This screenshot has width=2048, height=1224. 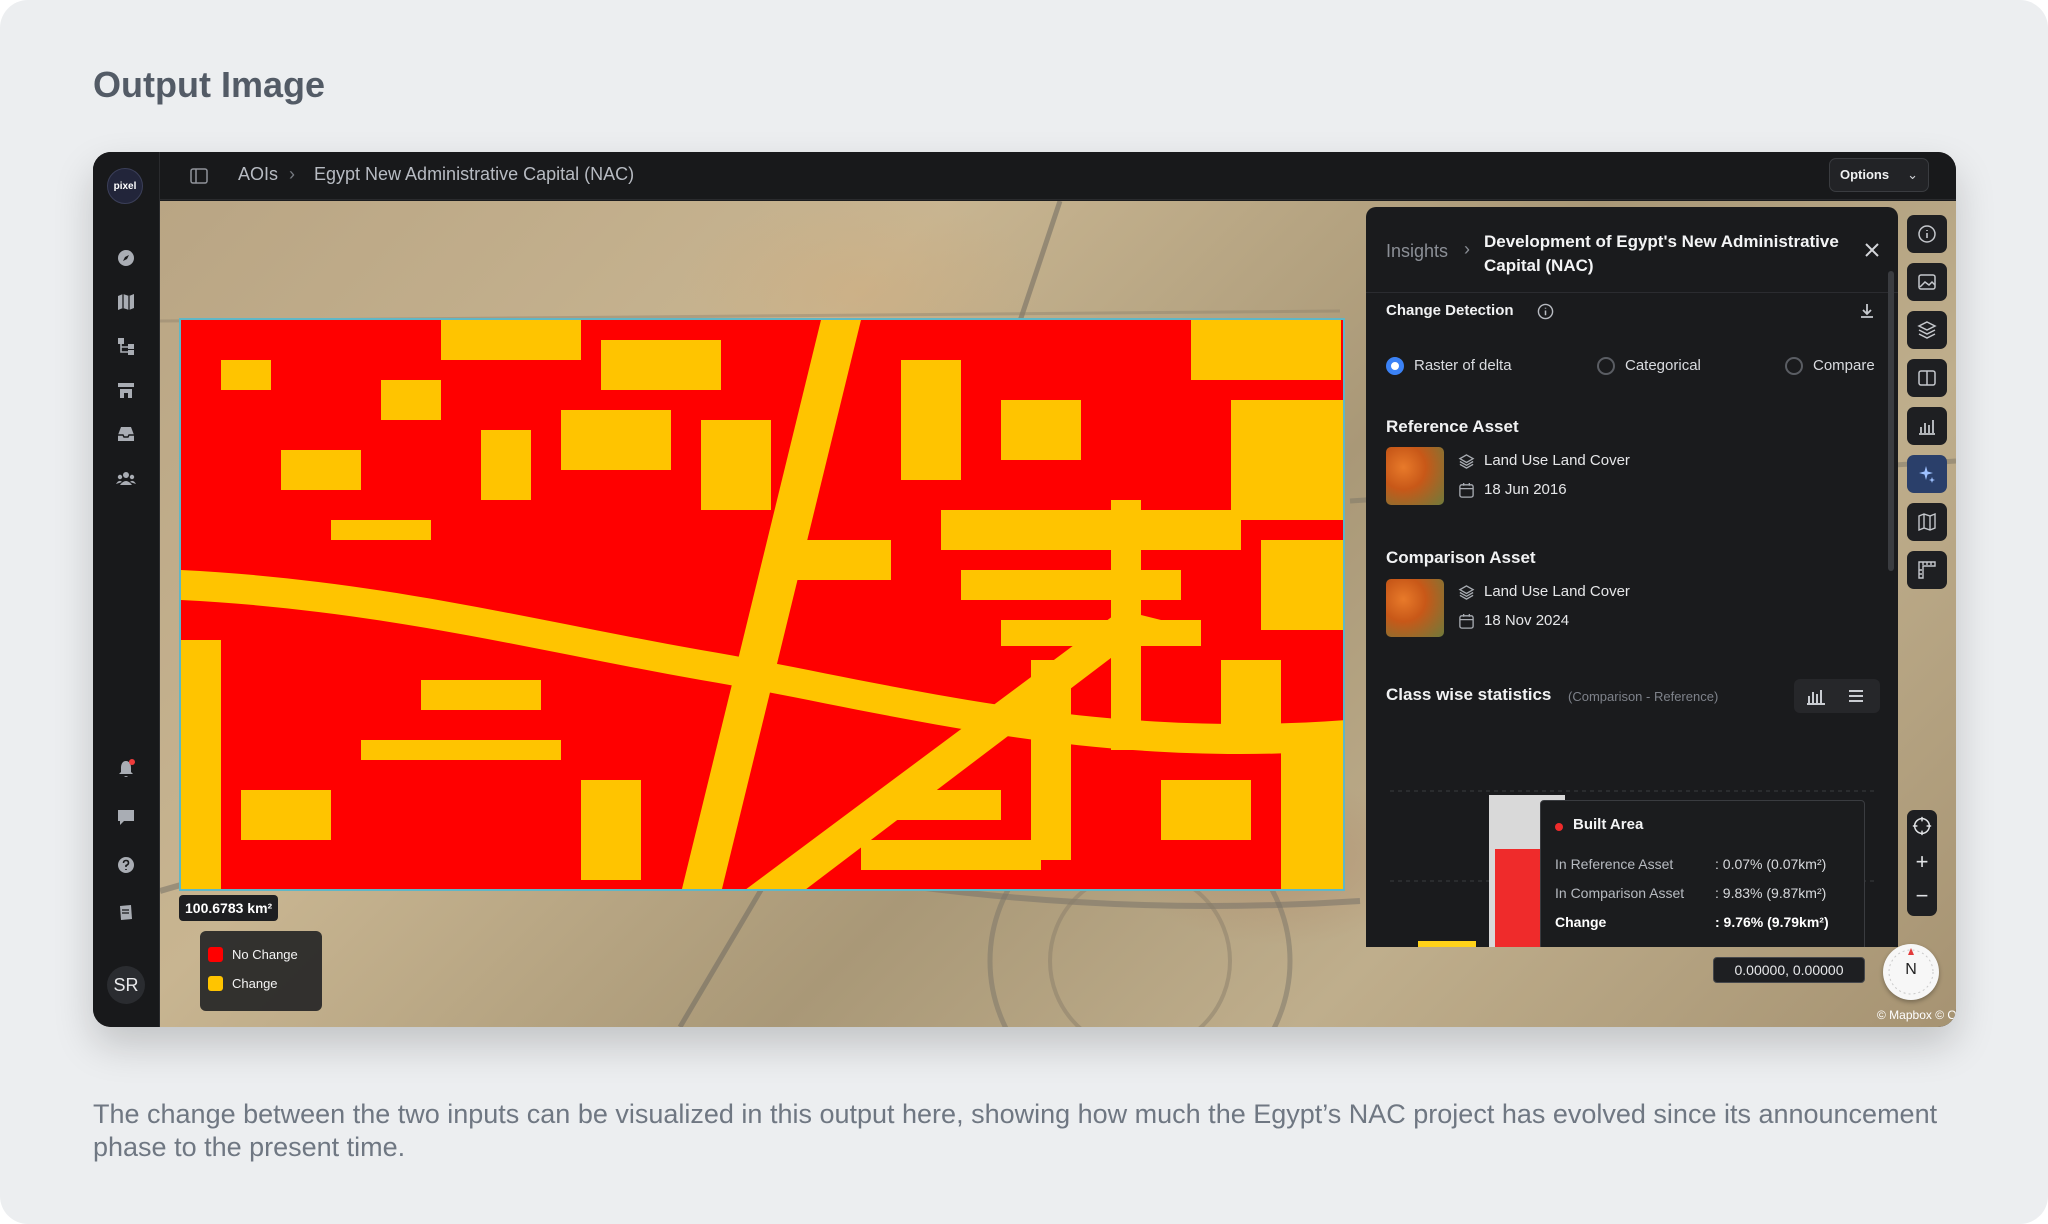 What do you see at coordinates (126, 817) in the screenshot?
I see `feedback-icon` at bounding box center [126, 817].